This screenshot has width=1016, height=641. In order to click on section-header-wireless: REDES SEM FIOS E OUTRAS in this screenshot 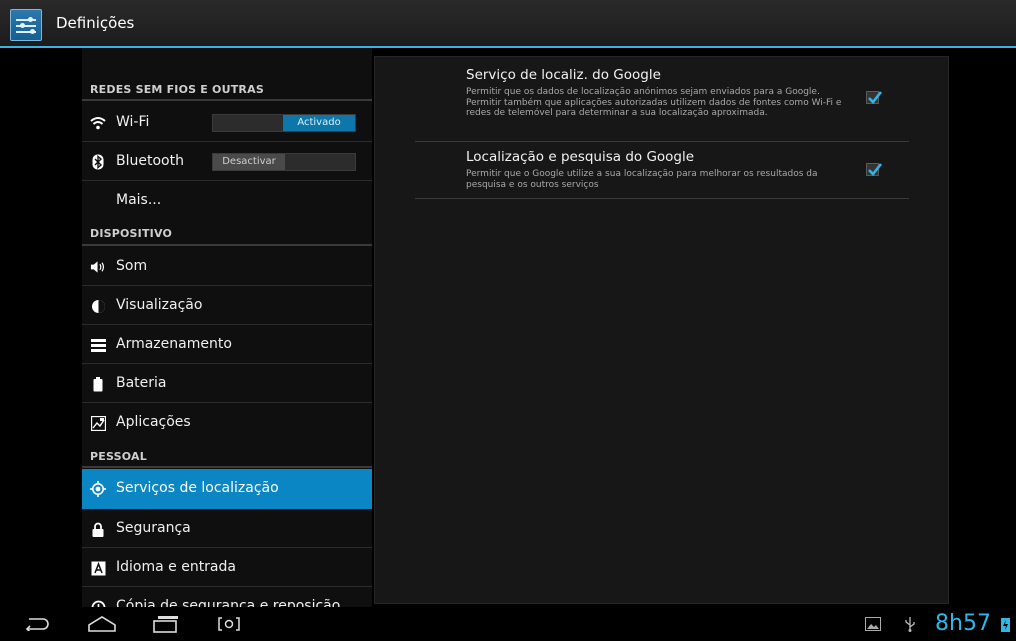, I will do `click(177, 89)`.